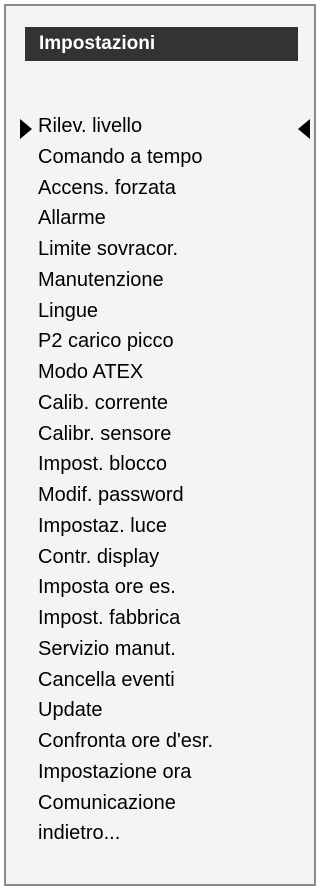  Describe the element at coordinates (125, 526) in the screenshot. I see `menu-item-impostaz-luce: Impostaz. luce` at that location.